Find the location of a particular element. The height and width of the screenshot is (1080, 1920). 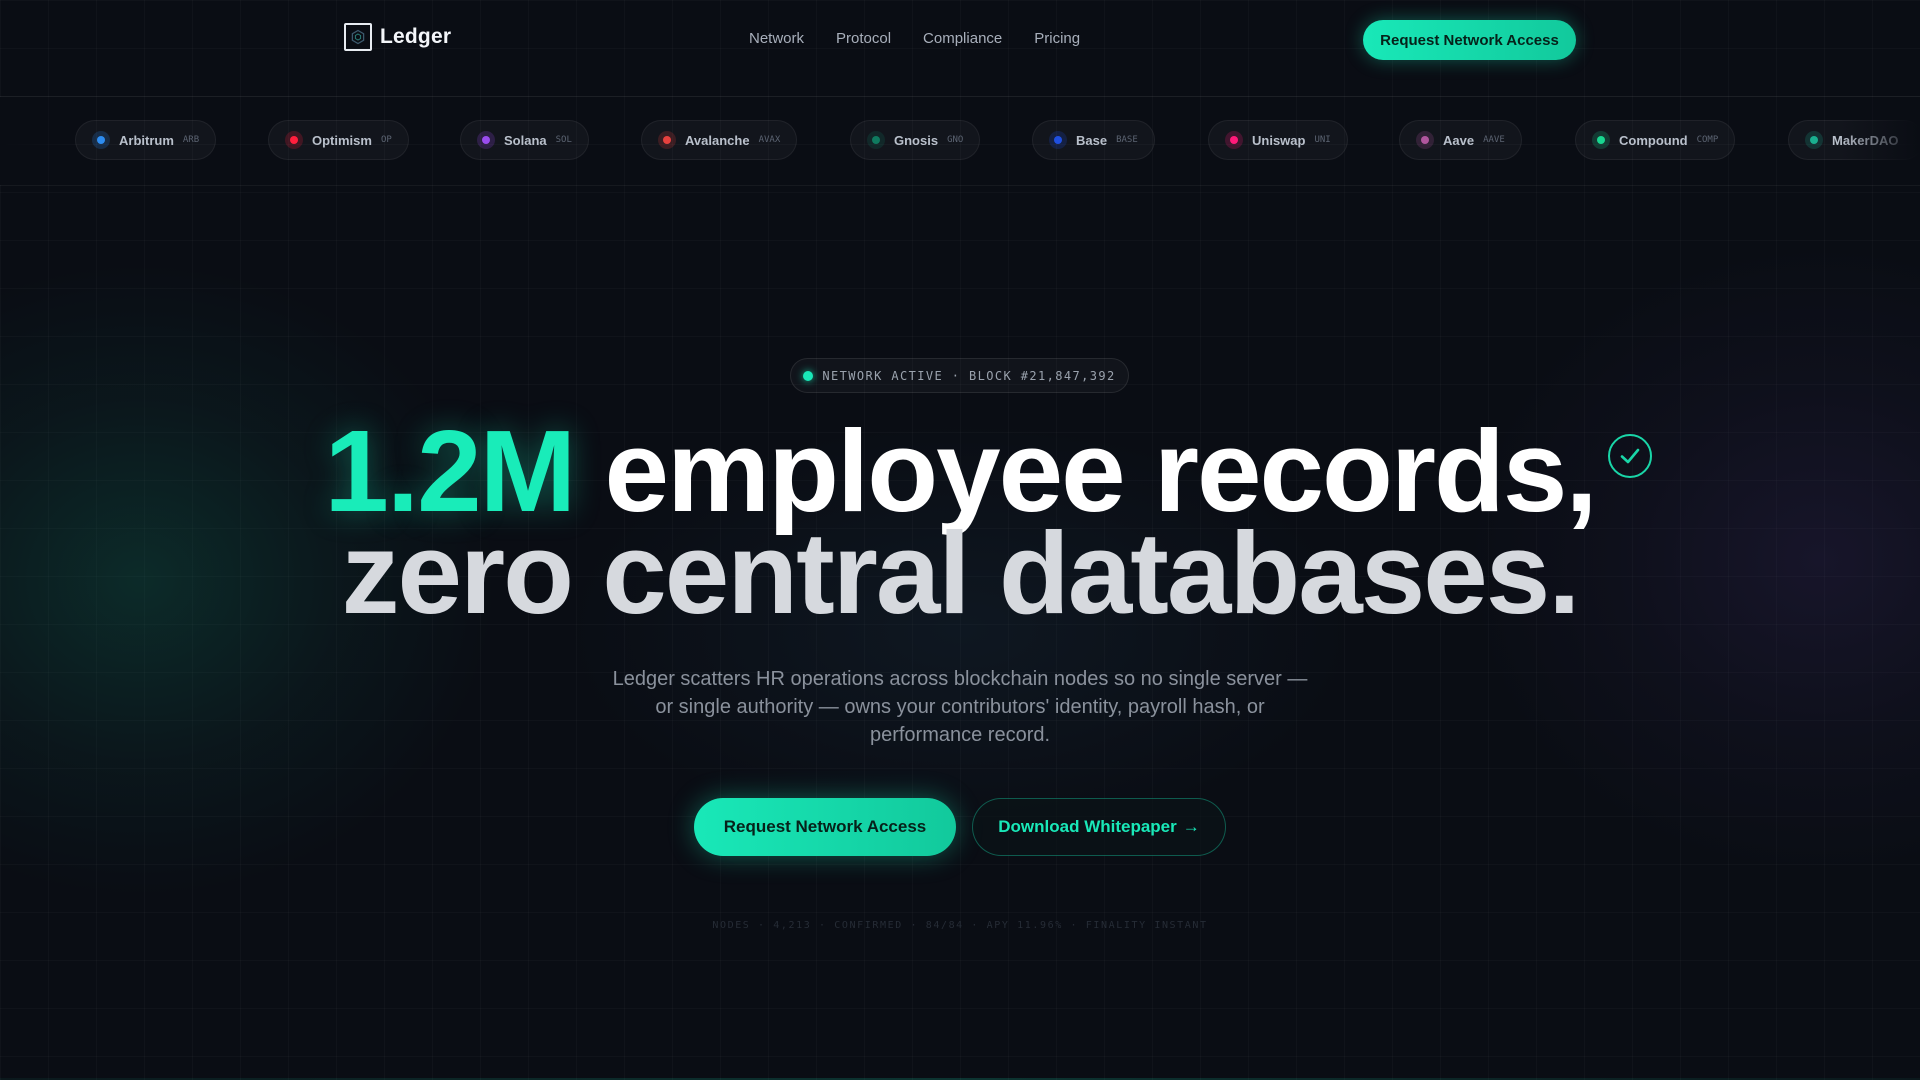

chain-chip-solana: Solana SOL is located at coordinates (524, 140).